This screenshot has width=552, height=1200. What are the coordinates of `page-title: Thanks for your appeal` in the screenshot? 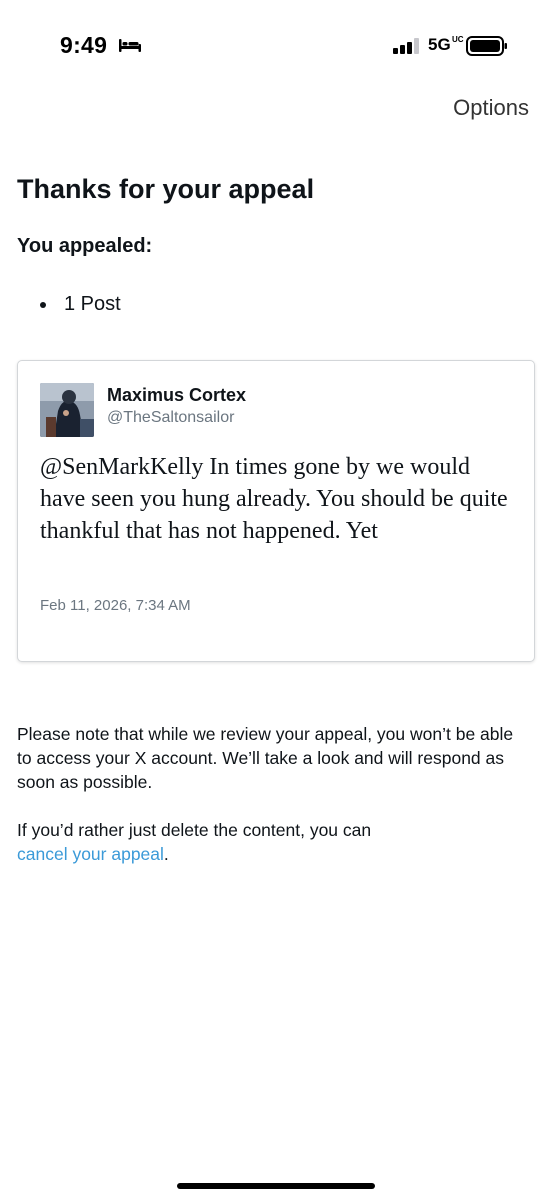 It's located at (166, 189).